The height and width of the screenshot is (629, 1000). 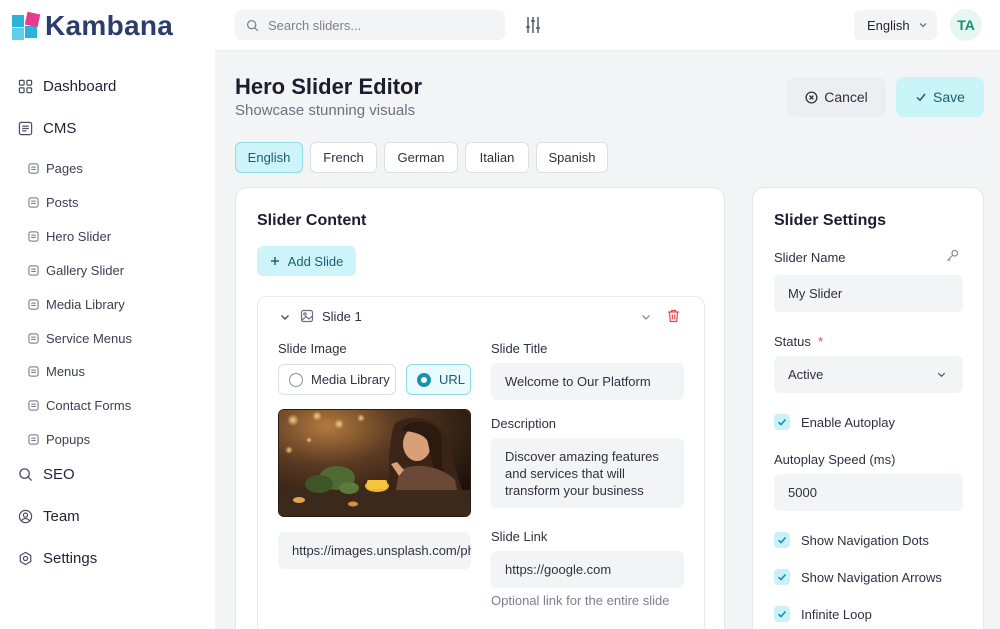 I want to click on source-media-library-option: Media Library, so click(x=337, y=379).